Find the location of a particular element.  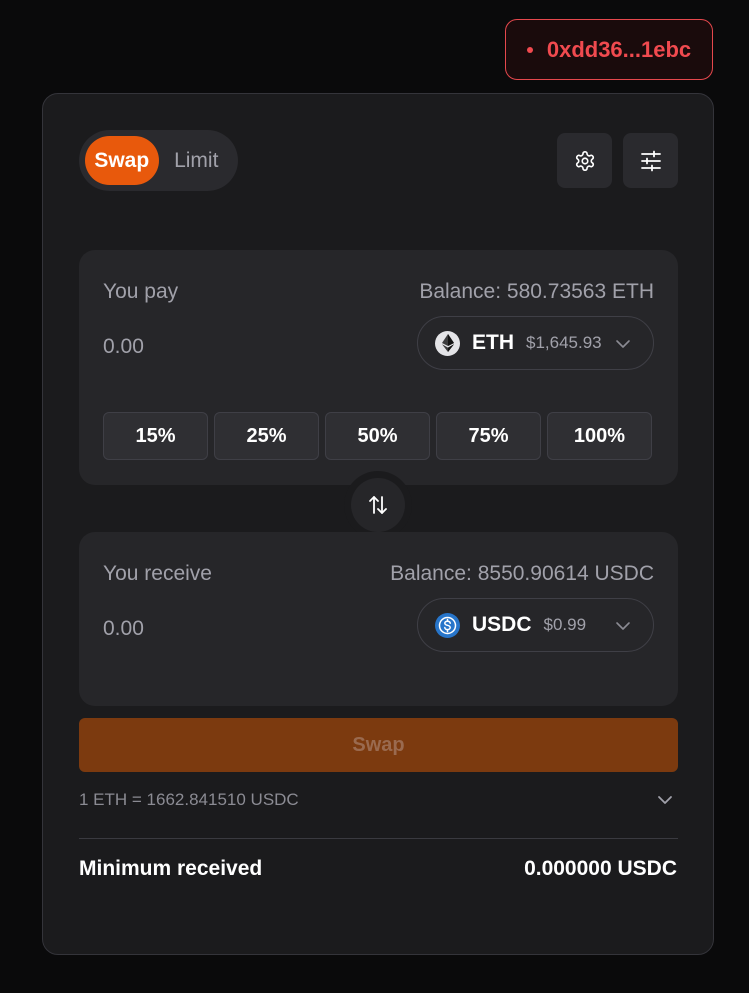

pay-token-price: $1,645.93 is located at coordinates (564, 342).